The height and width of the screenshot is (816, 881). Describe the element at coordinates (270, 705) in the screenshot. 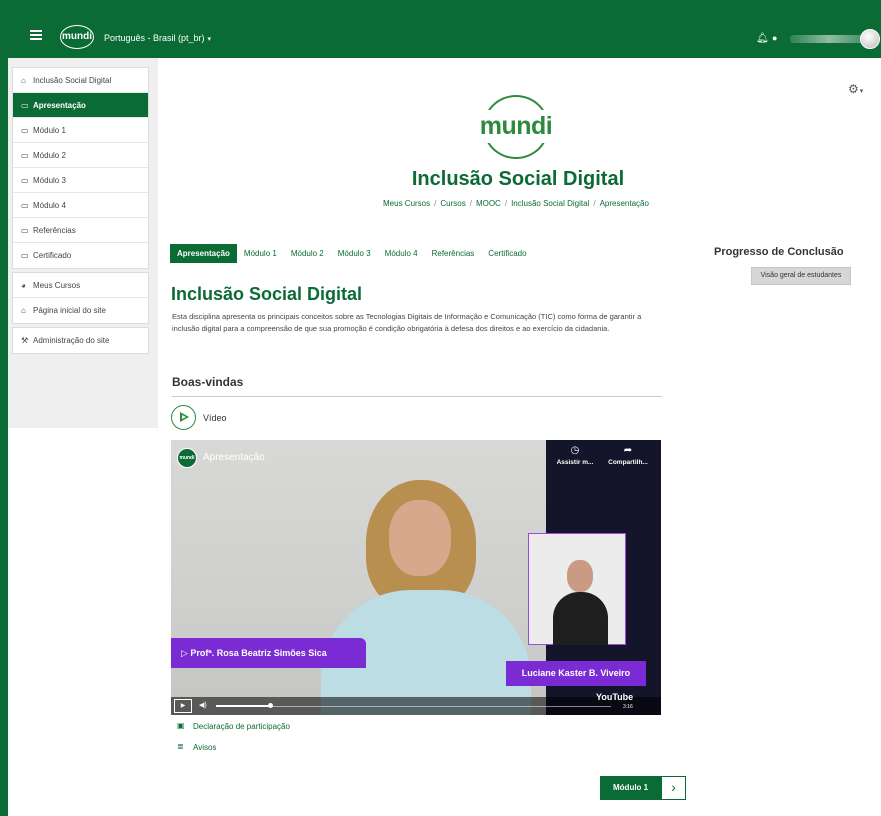

I see `video-progress-handle` at that location.